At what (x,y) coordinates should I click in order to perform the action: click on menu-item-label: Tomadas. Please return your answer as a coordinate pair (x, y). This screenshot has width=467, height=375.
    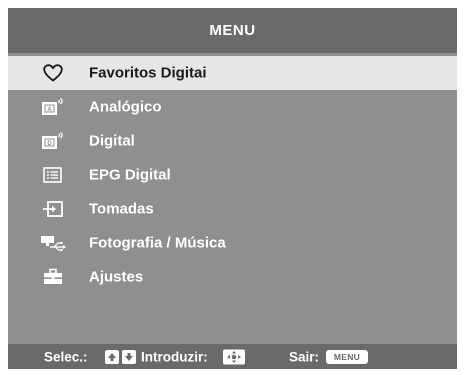
    Looking at the image, I should click on (121, 209).